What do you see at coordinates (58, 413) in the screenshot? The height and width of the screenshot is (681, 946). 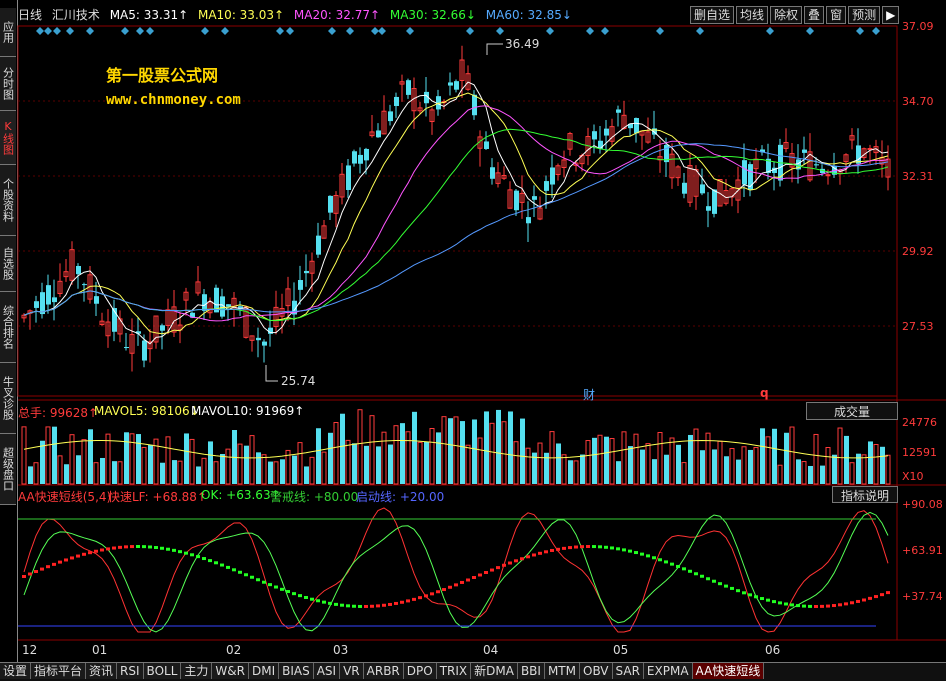 I see `volume-total: 总手: 99628↑` at bounding box center [58, 413].